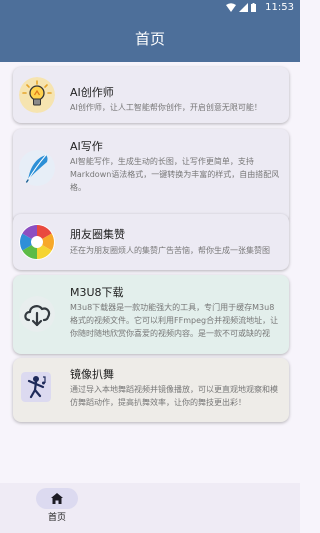  Describe the element at coordinates (151, 95) in the screenshot. I see `card-ai-creator: AI创作师 AI创作师，让人工智能帮你创作，开启创意无限可能！` at that location.